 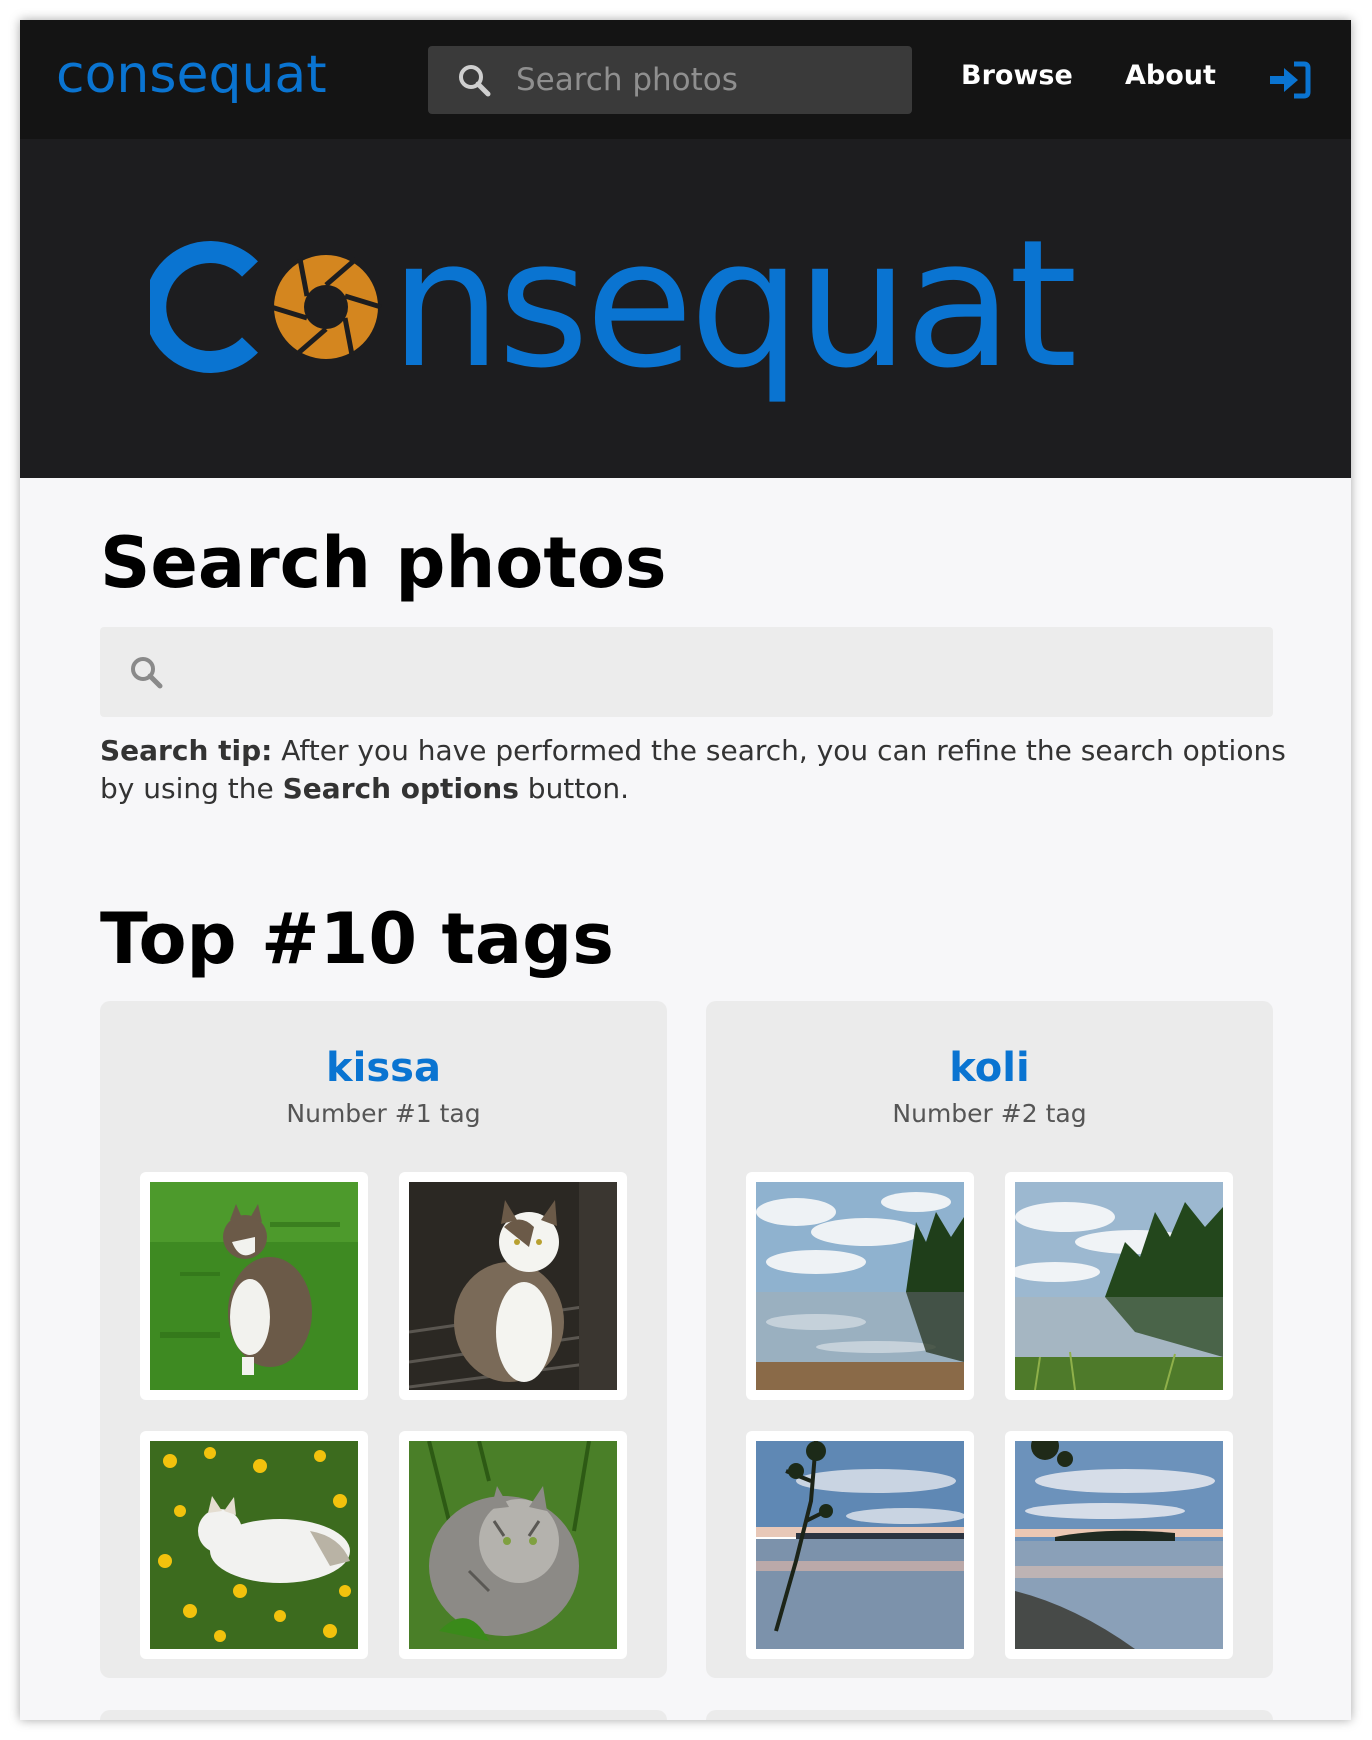 I want to click on nav-search-box, so click(x=670, y=80).